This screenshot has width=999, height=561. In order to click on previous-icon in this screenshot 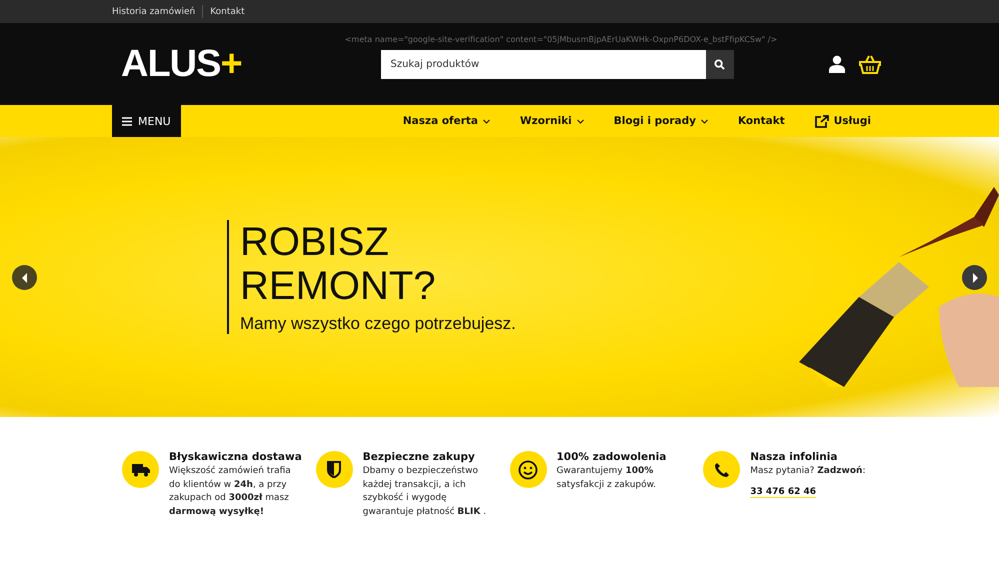, I will do `click(24, 277)`.